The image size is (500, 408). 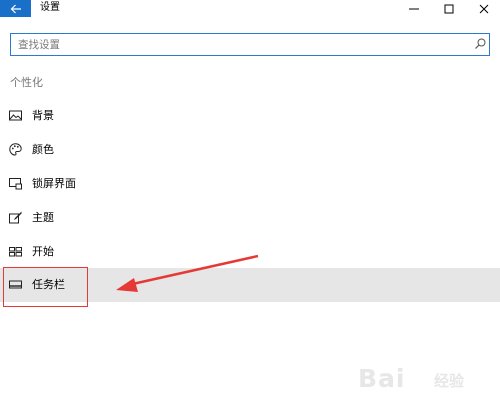 I want to click on search-box, so click(x=250, y=44).